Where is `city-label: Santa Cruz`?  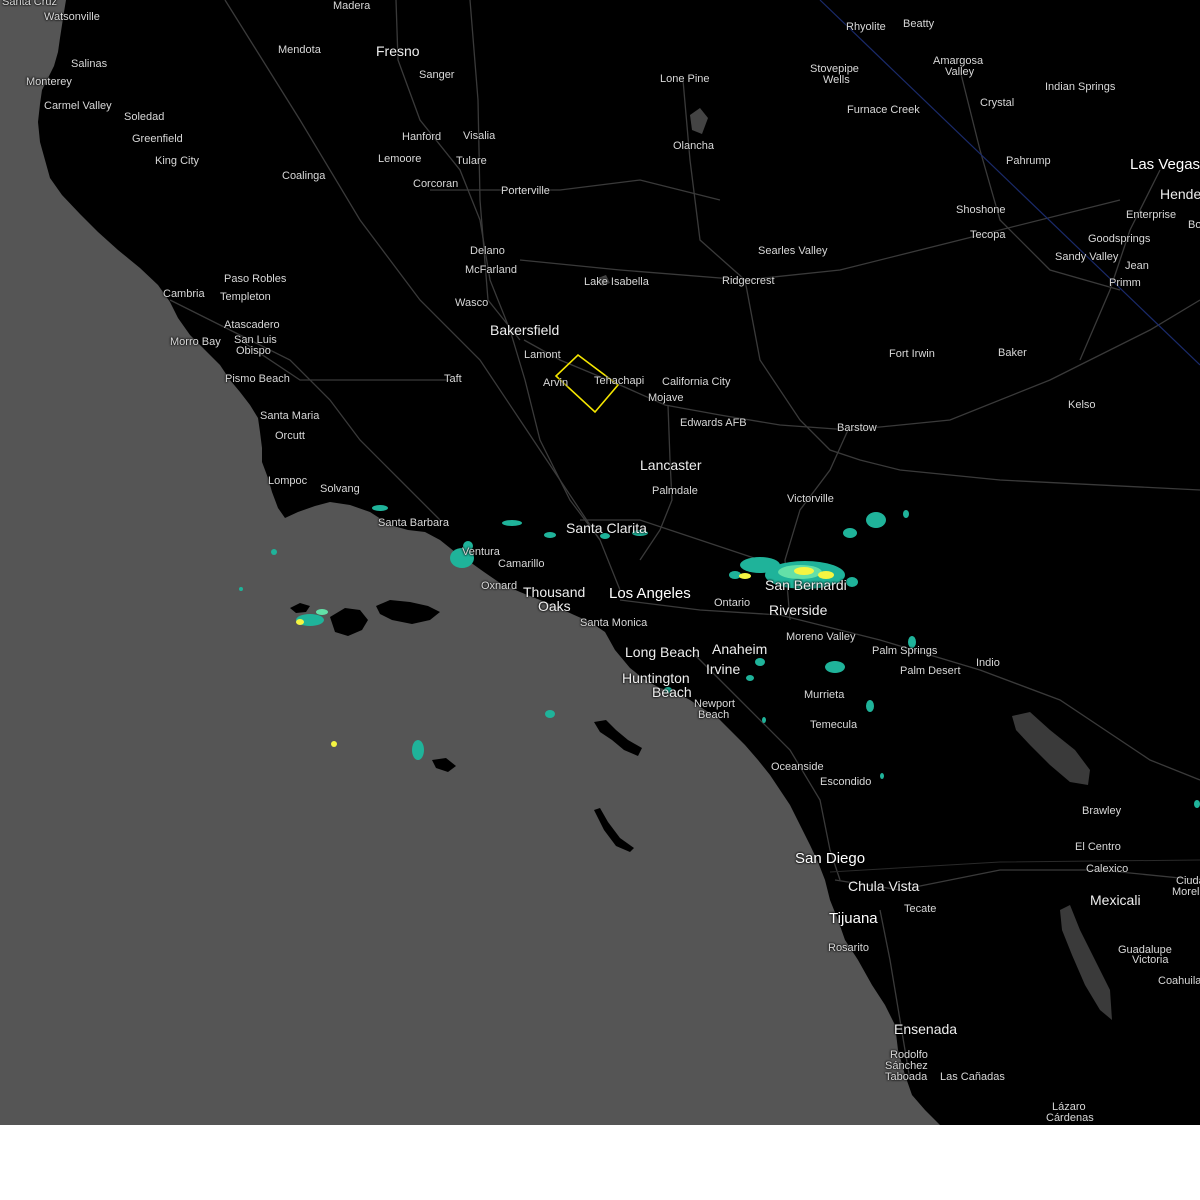
city-label: Santa Cruz is located at coordinates (30, 4).